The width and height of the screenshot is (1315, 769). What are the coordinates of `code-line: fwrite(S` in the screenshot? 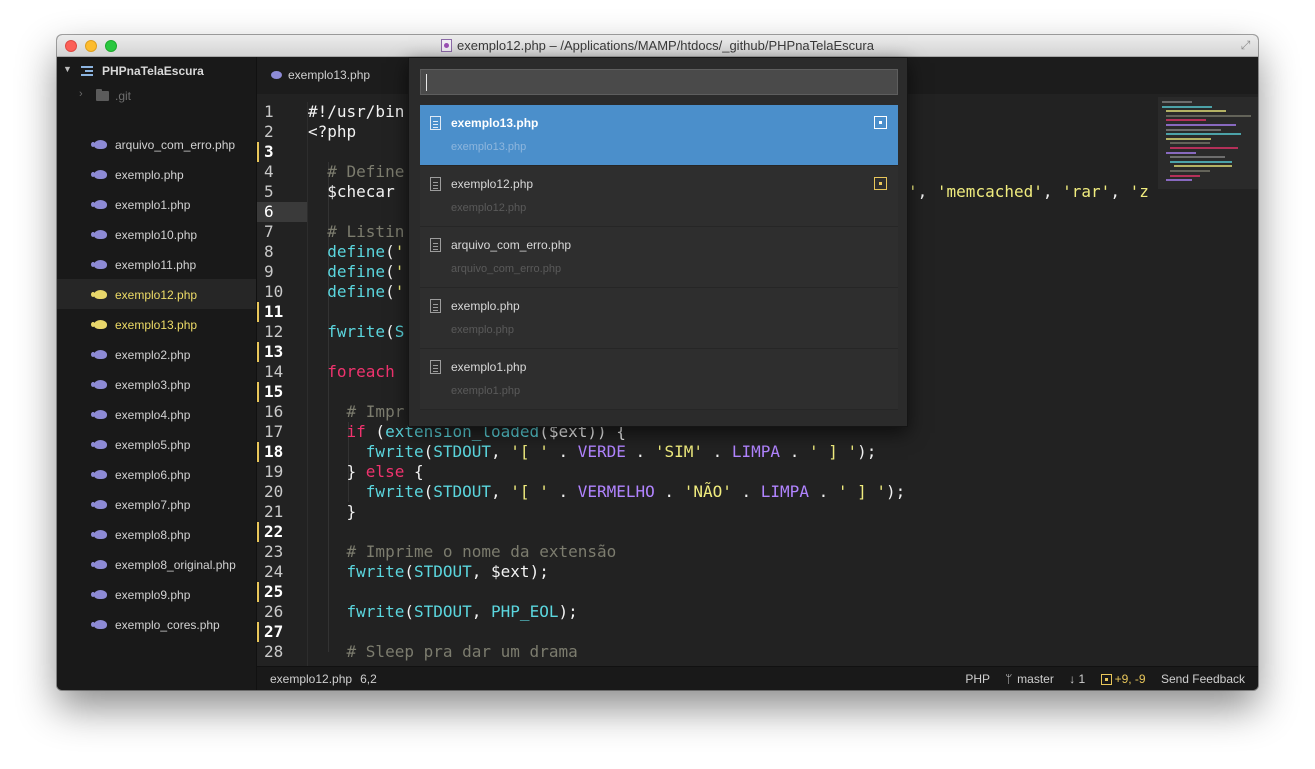 It's located at (366, 331).